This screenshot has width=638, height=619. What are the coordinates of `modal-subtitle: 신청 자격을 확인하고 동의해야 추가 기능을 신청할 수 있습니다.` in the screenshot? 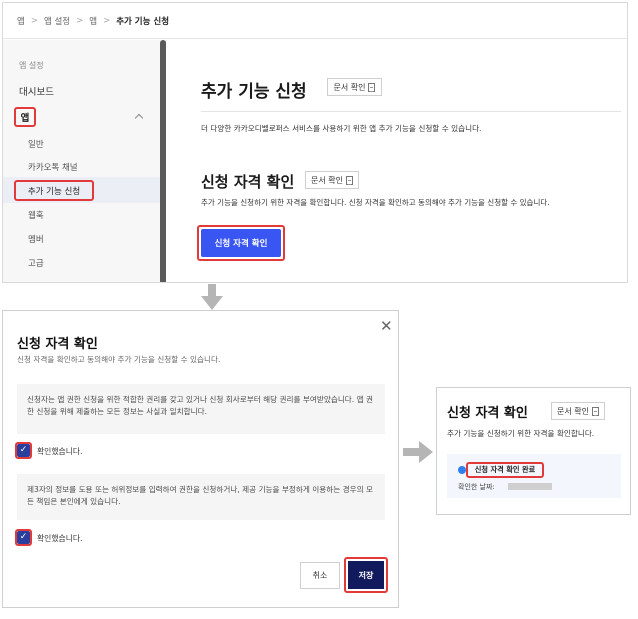 It's located at (119, 359).